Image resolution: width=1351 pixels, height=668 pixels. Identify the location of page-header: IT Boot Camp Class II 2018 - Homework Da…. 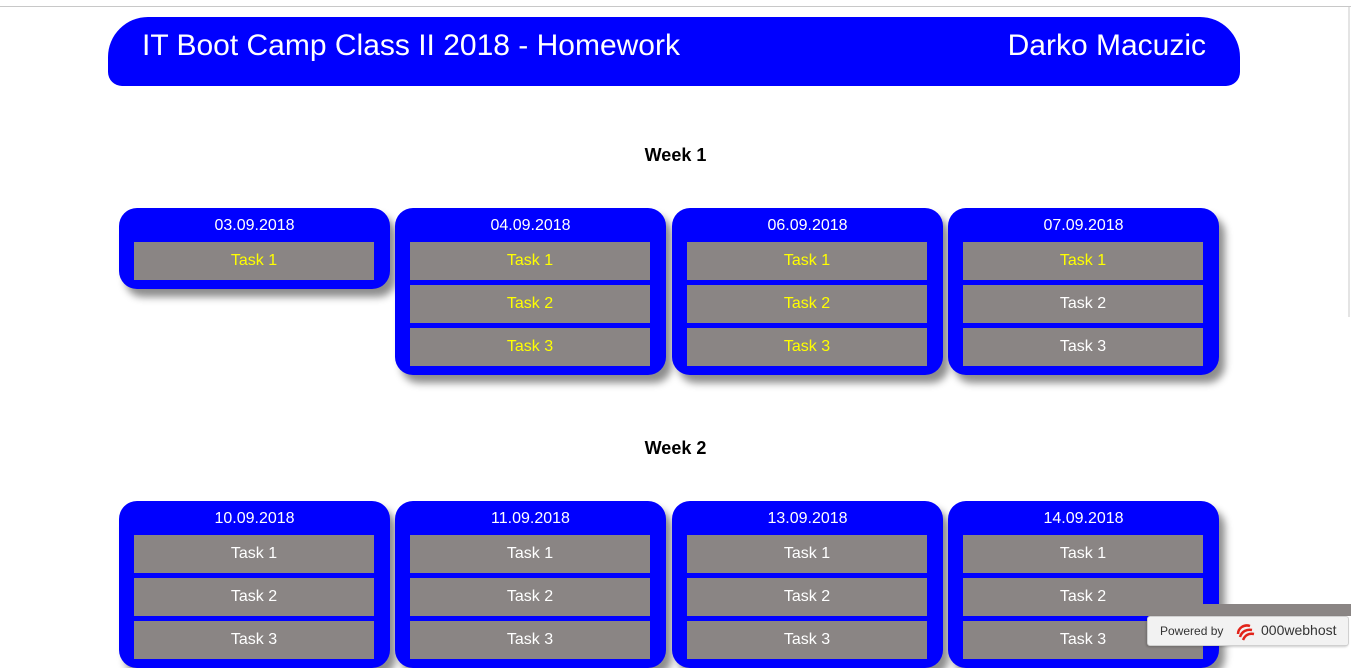
(674, 51).